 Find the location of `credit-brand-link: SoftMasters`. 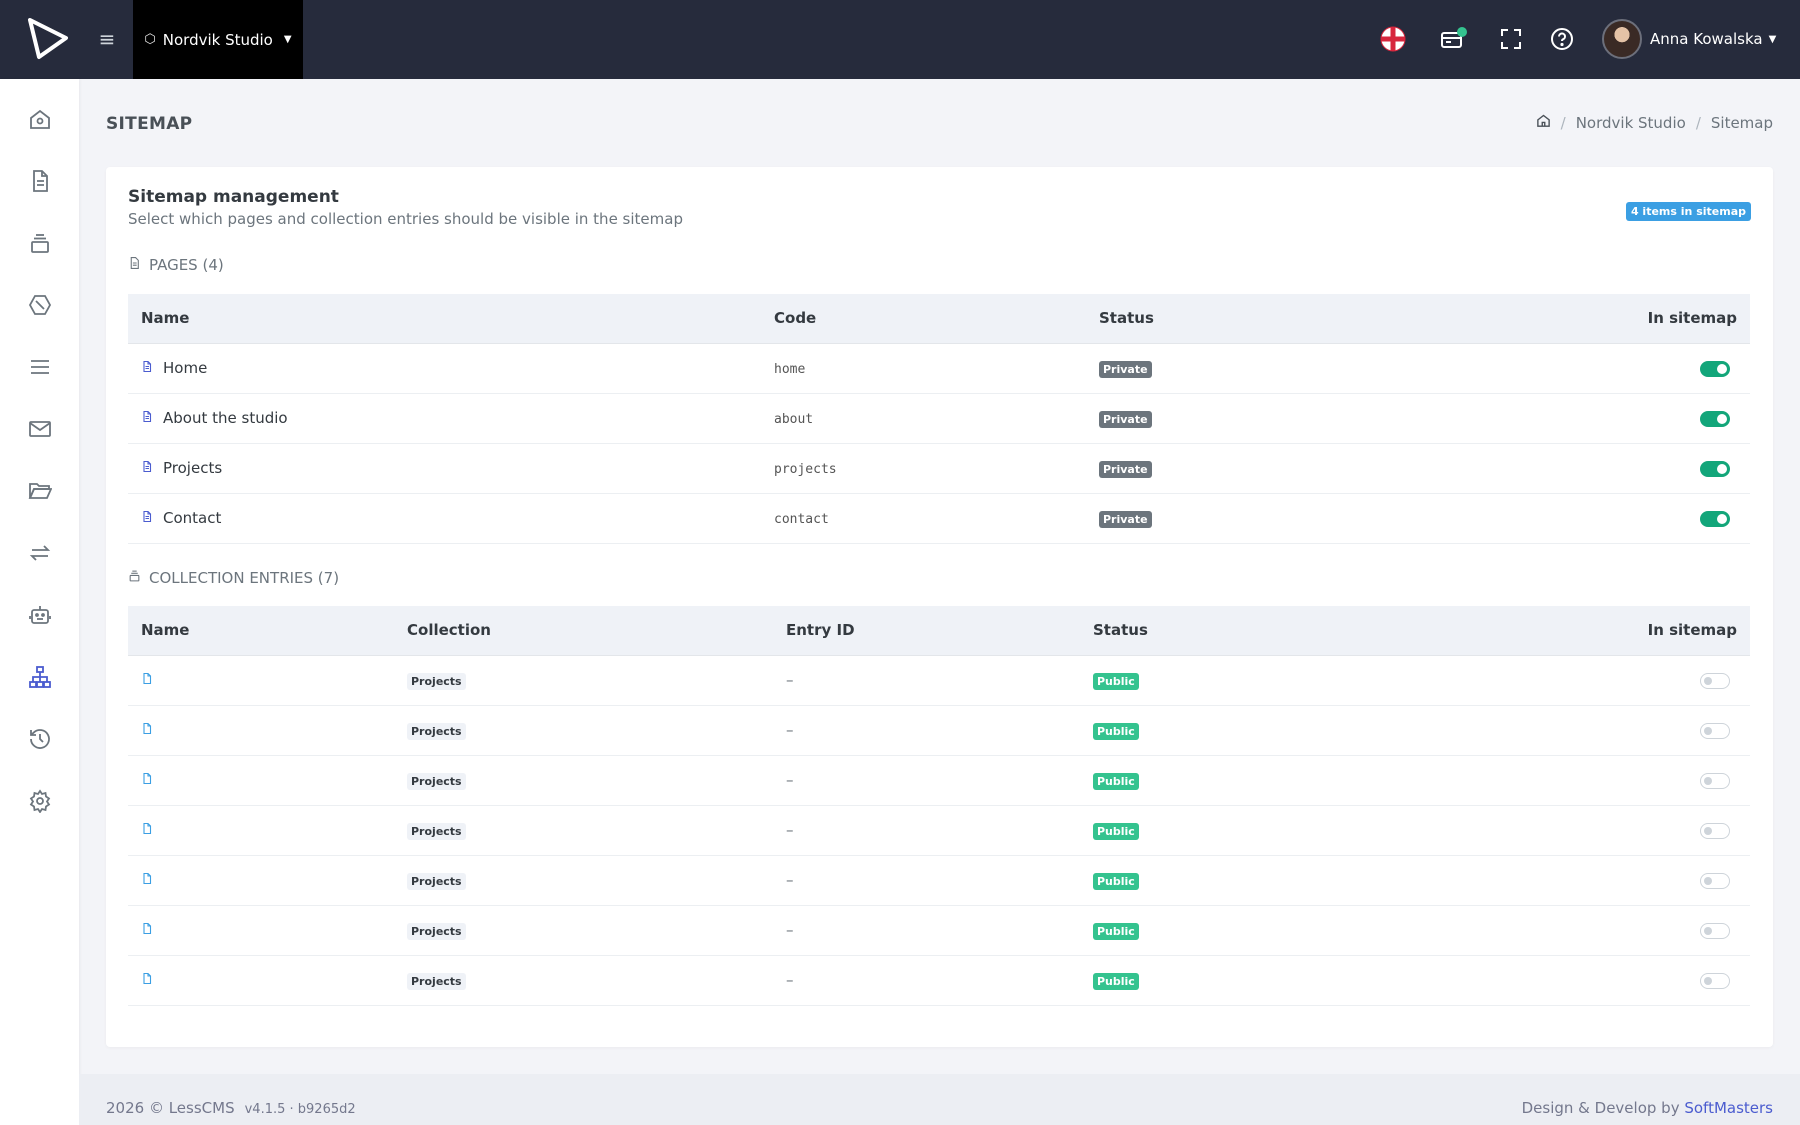

credit-brand-link: SoftMasters is located at coordinates (1728, 1108).